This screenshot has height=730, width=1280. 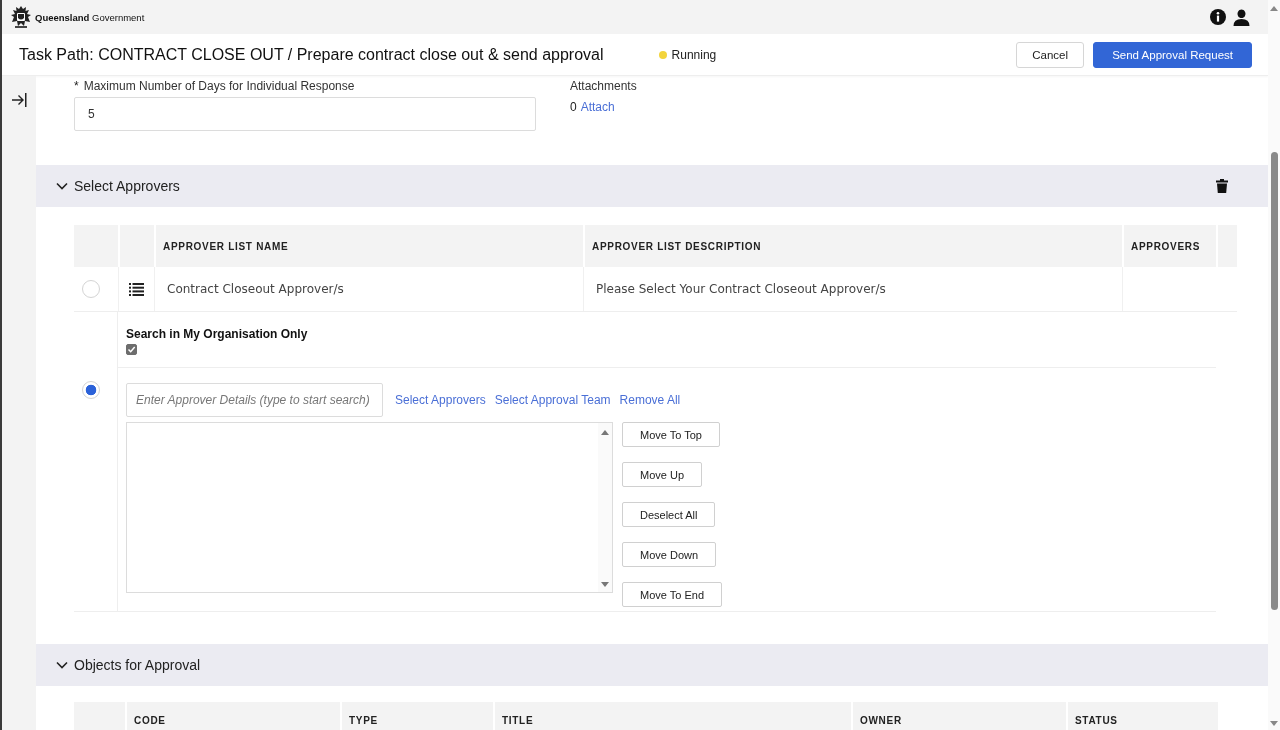 I want to click on column-header: OWNER, so click(x=881, y=720).